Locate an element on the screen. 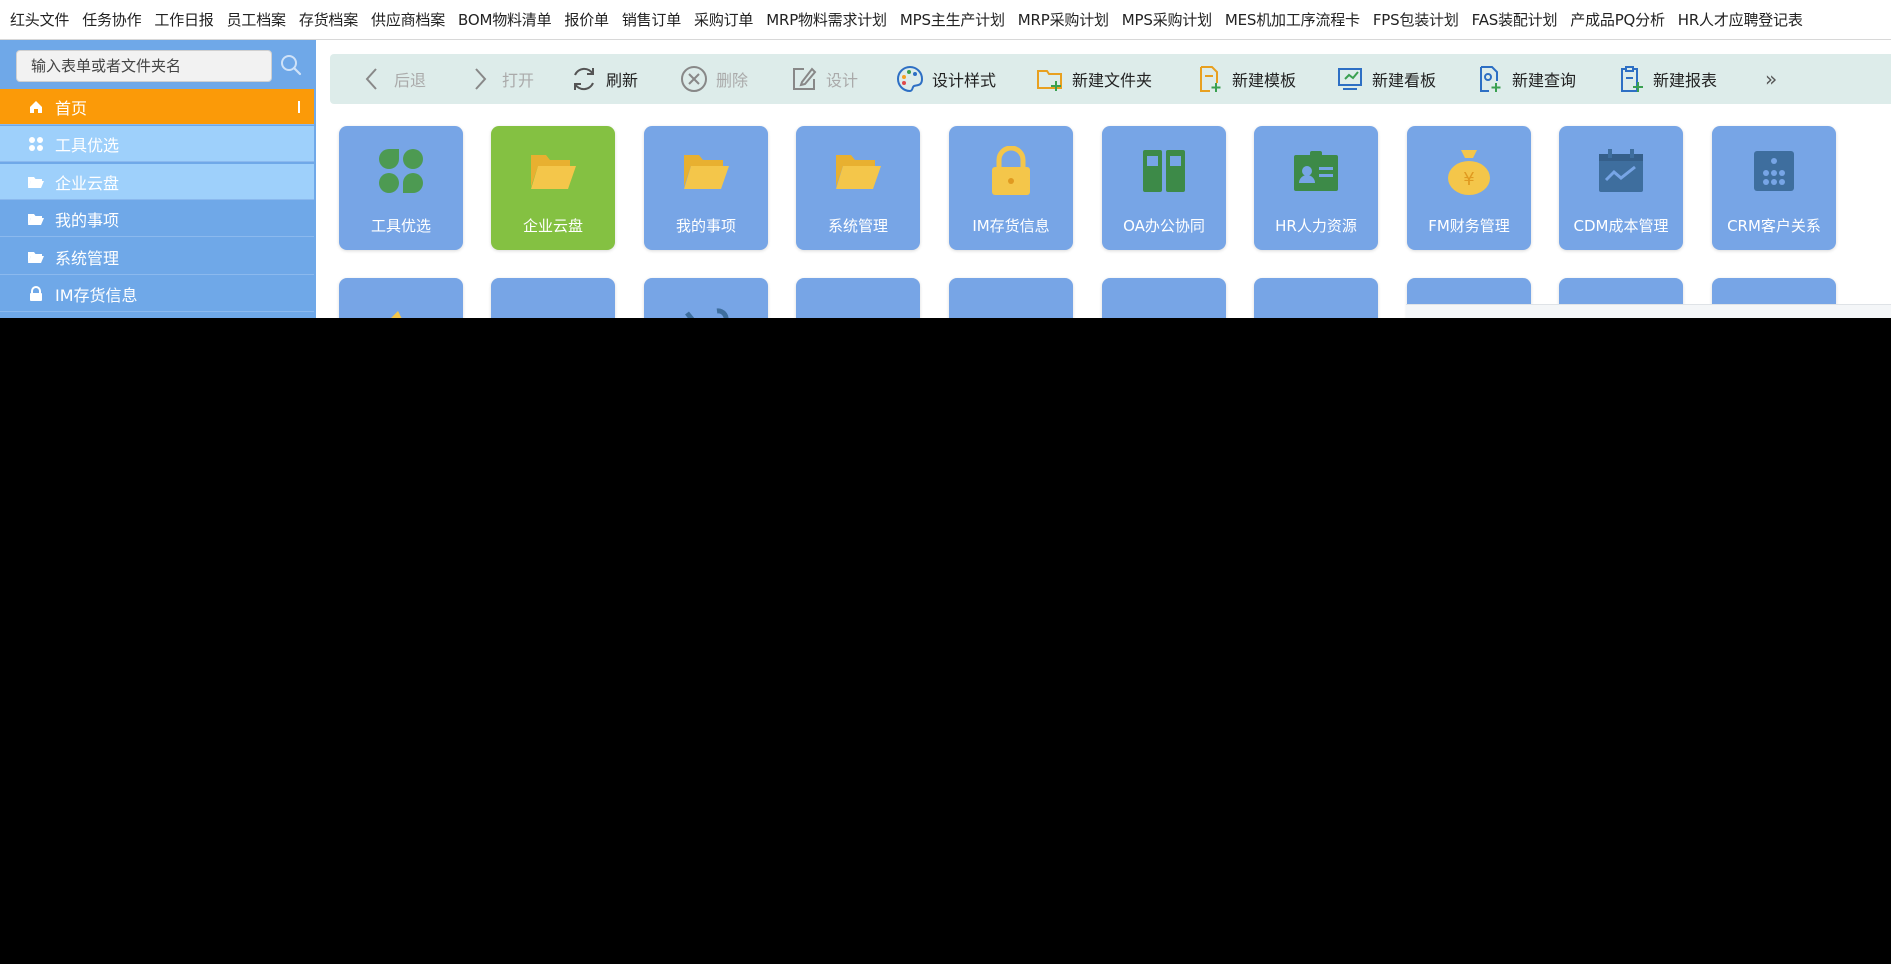 The image size is (1891, 964). tile-label: OA办公协同 is located at coordinates (1164, 226).